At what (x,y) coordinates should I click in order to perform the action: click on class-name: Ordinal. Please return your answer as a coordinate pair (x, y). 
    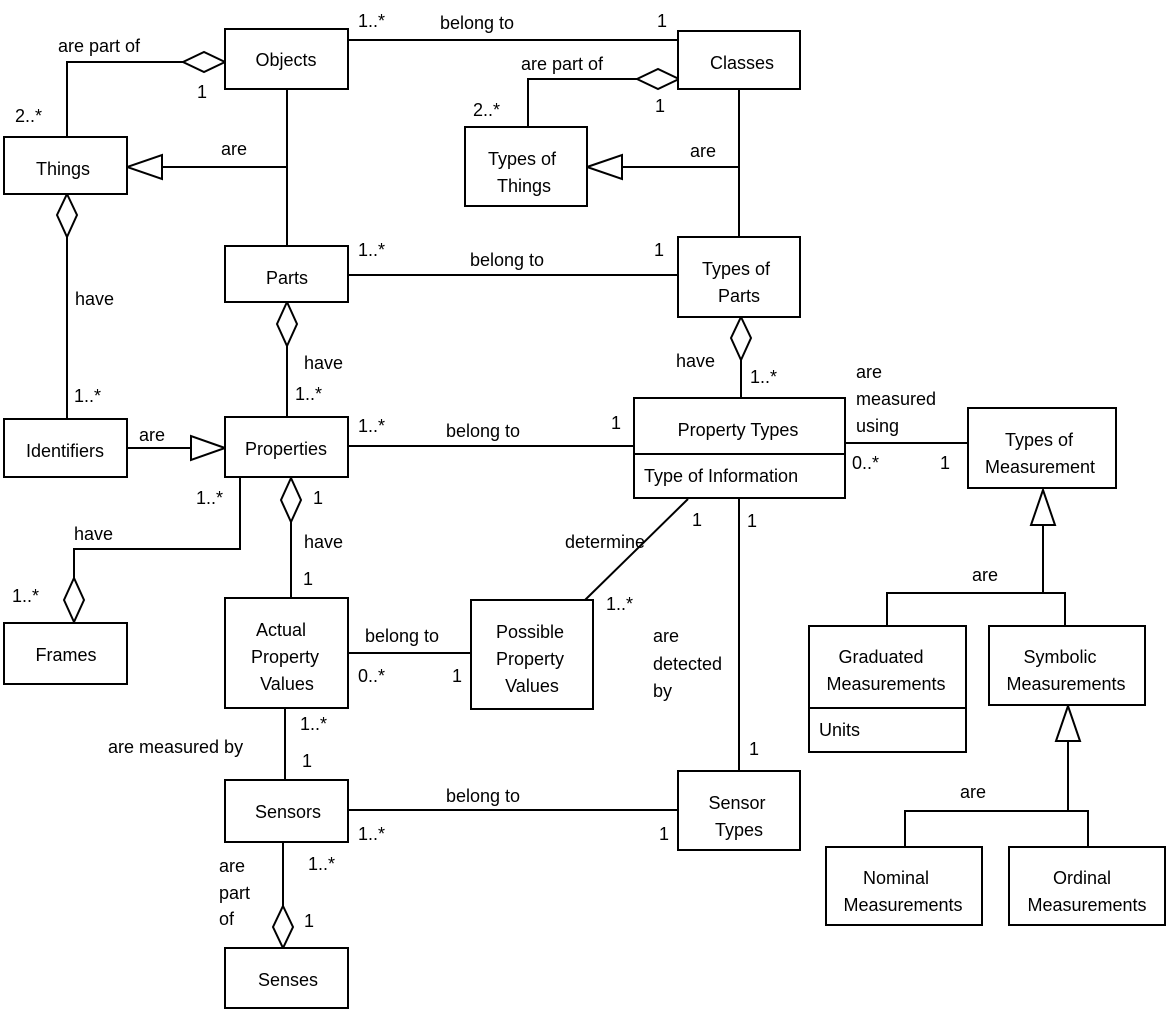
    Looking at the image, I should click on (1082, 878).